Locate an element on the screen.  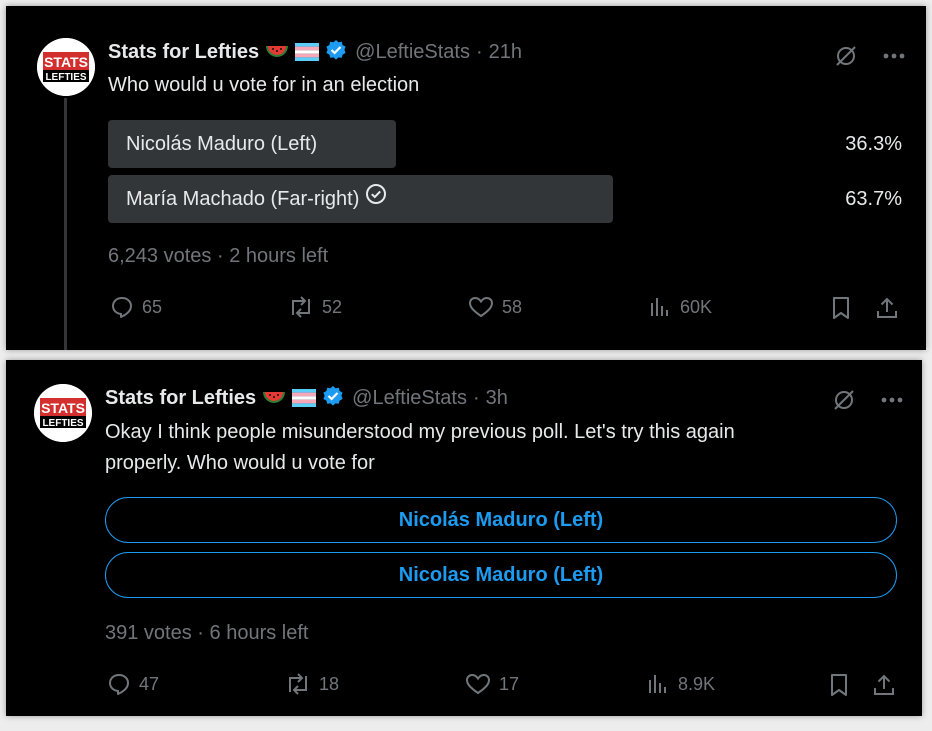
poll-votes: 6,243 votes is located at coordinates (160, 256).